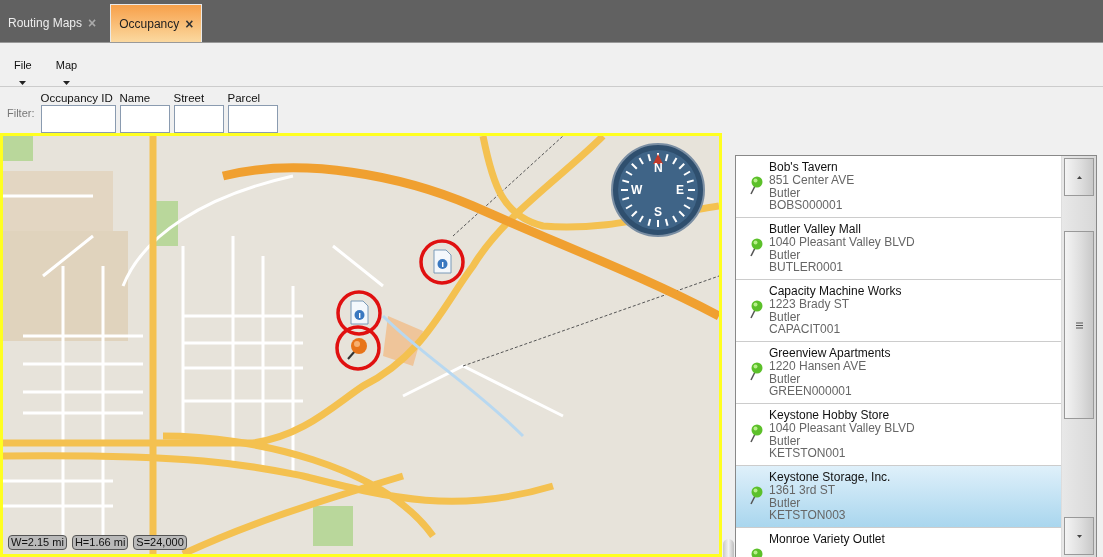  Describe the element at coordinates (806, 205) in the screenshot. I see `item-code: BOBS000001` at that location.